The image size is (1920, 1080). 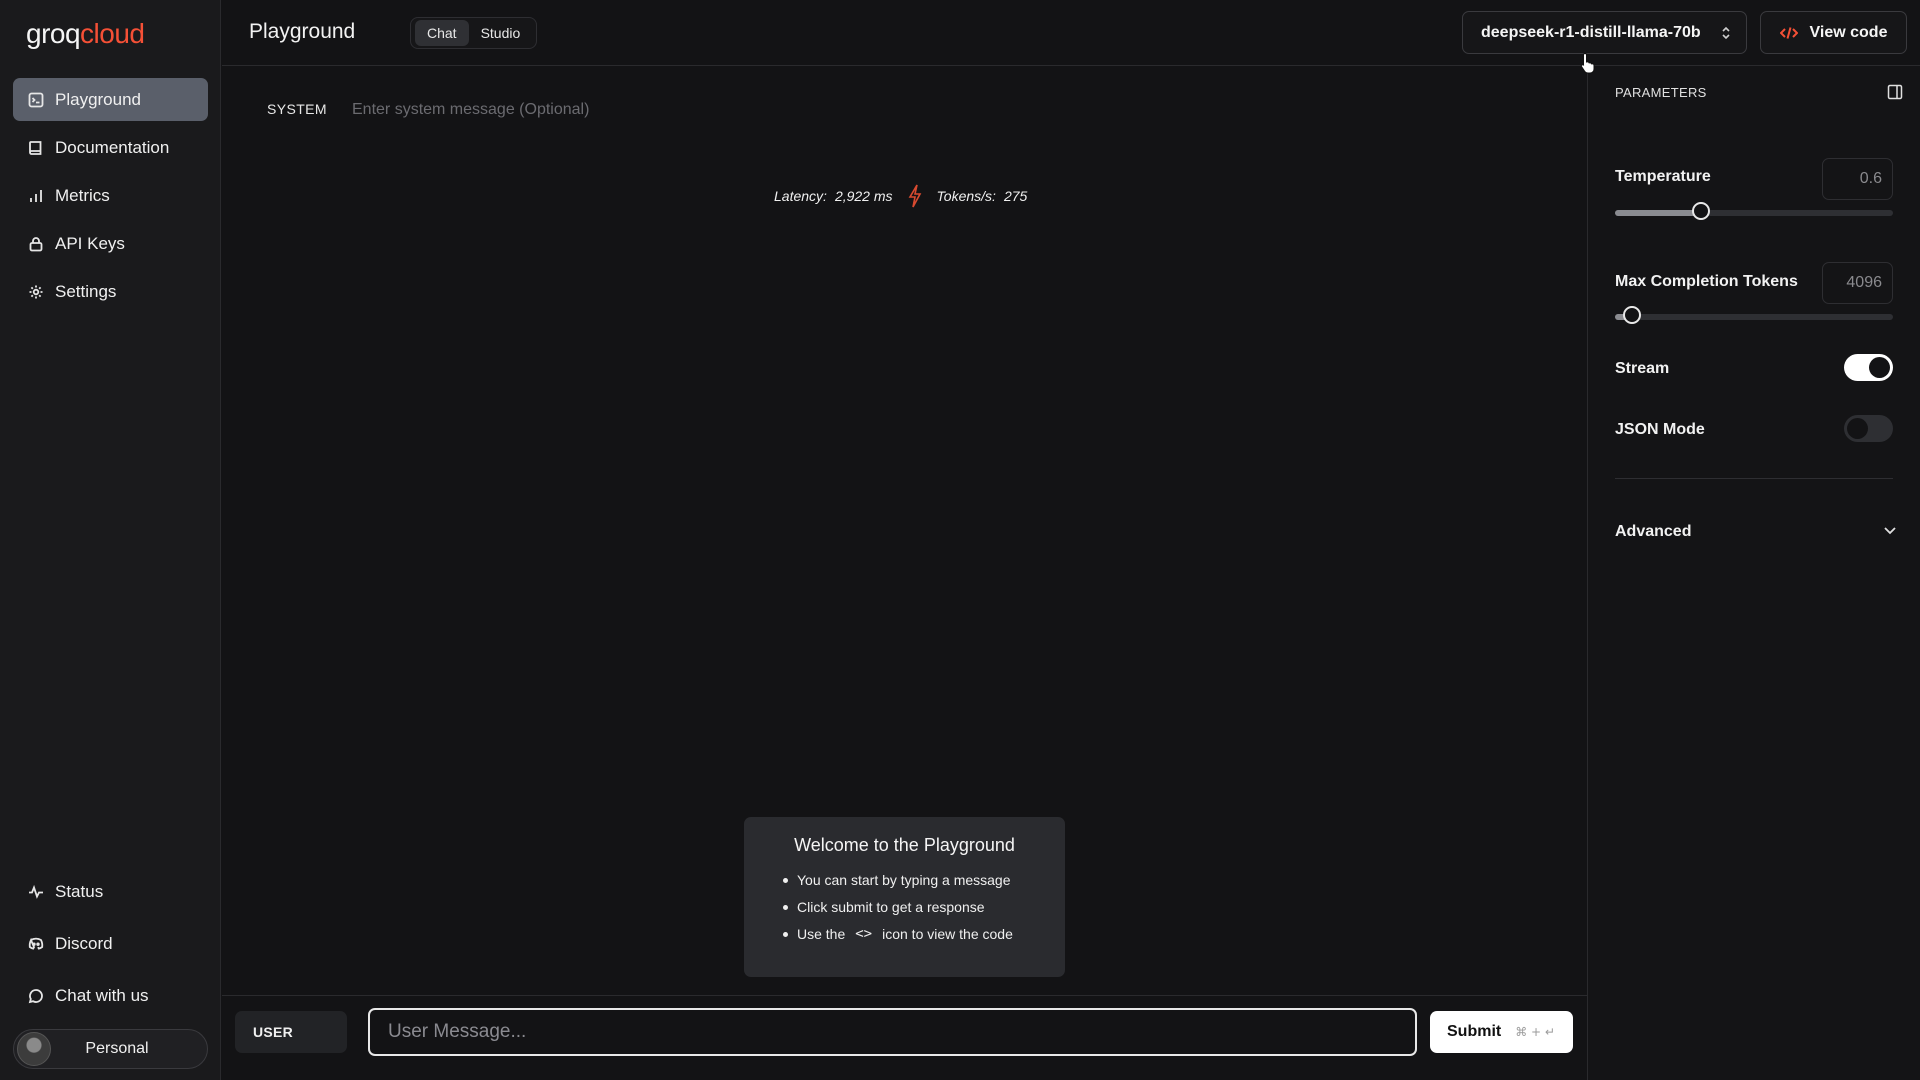 I want to click on temperature-value-input: 0.6, so click(x=1857, y=179).